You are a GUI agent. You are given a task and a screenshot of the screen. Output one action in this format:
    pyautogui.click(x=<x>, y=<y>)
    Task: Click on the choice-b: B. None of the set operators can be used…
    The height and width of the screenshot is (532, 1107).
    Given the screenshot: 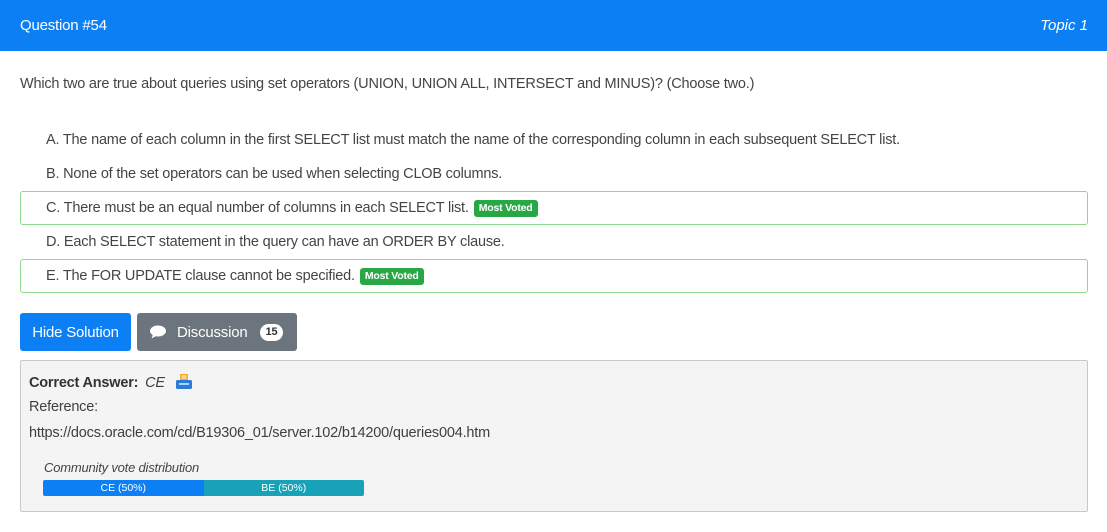 What is the action you would take?
    pyautogui.click(x=554, y=174)
    